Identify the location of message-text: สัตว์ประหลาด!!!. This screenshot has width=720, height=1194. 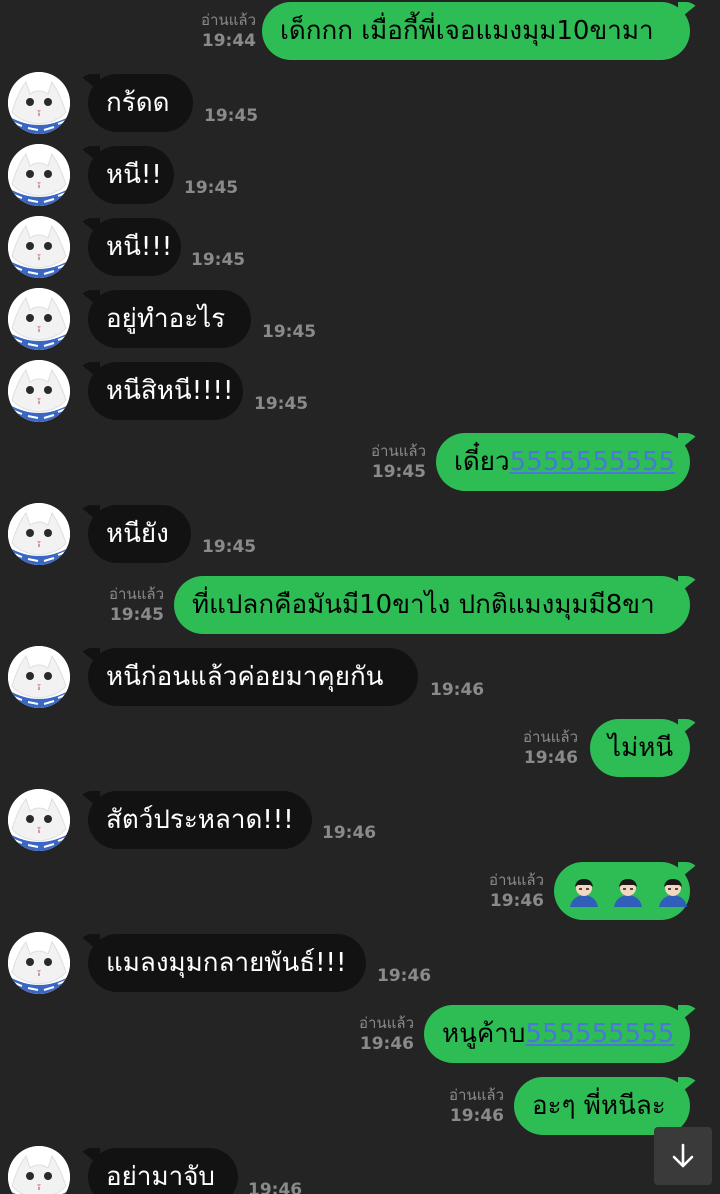
(200, 820).